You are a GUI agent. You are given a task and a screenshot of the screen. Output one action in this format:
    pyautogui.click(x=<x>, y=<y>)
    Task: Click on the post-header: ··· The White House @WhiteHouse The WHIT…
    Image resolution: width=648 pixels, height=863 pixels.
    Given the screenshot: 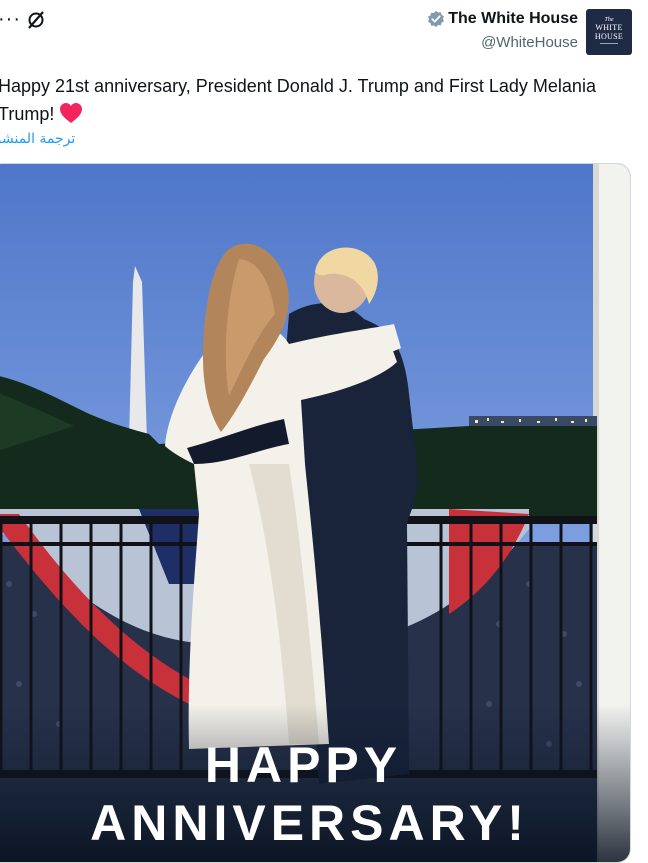 What is the action you would take?
    pyautogui.click(x=324, y=31)
    